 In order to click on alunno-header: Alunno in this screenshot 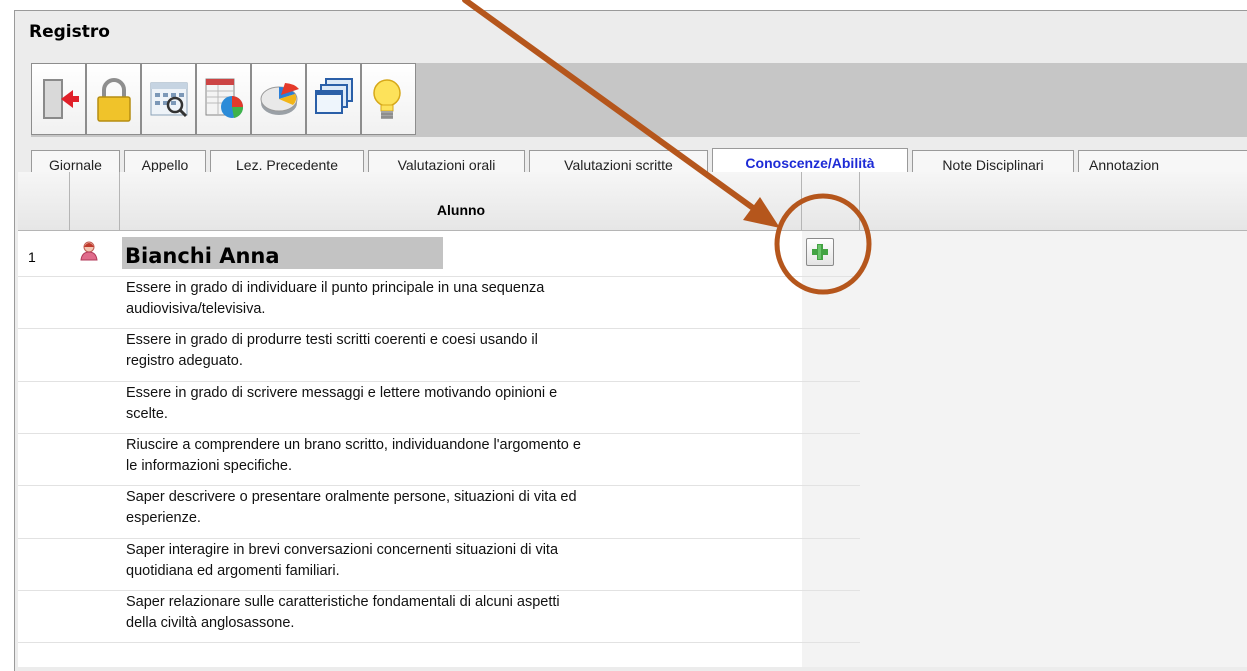, I will do `click(461, 210)`.